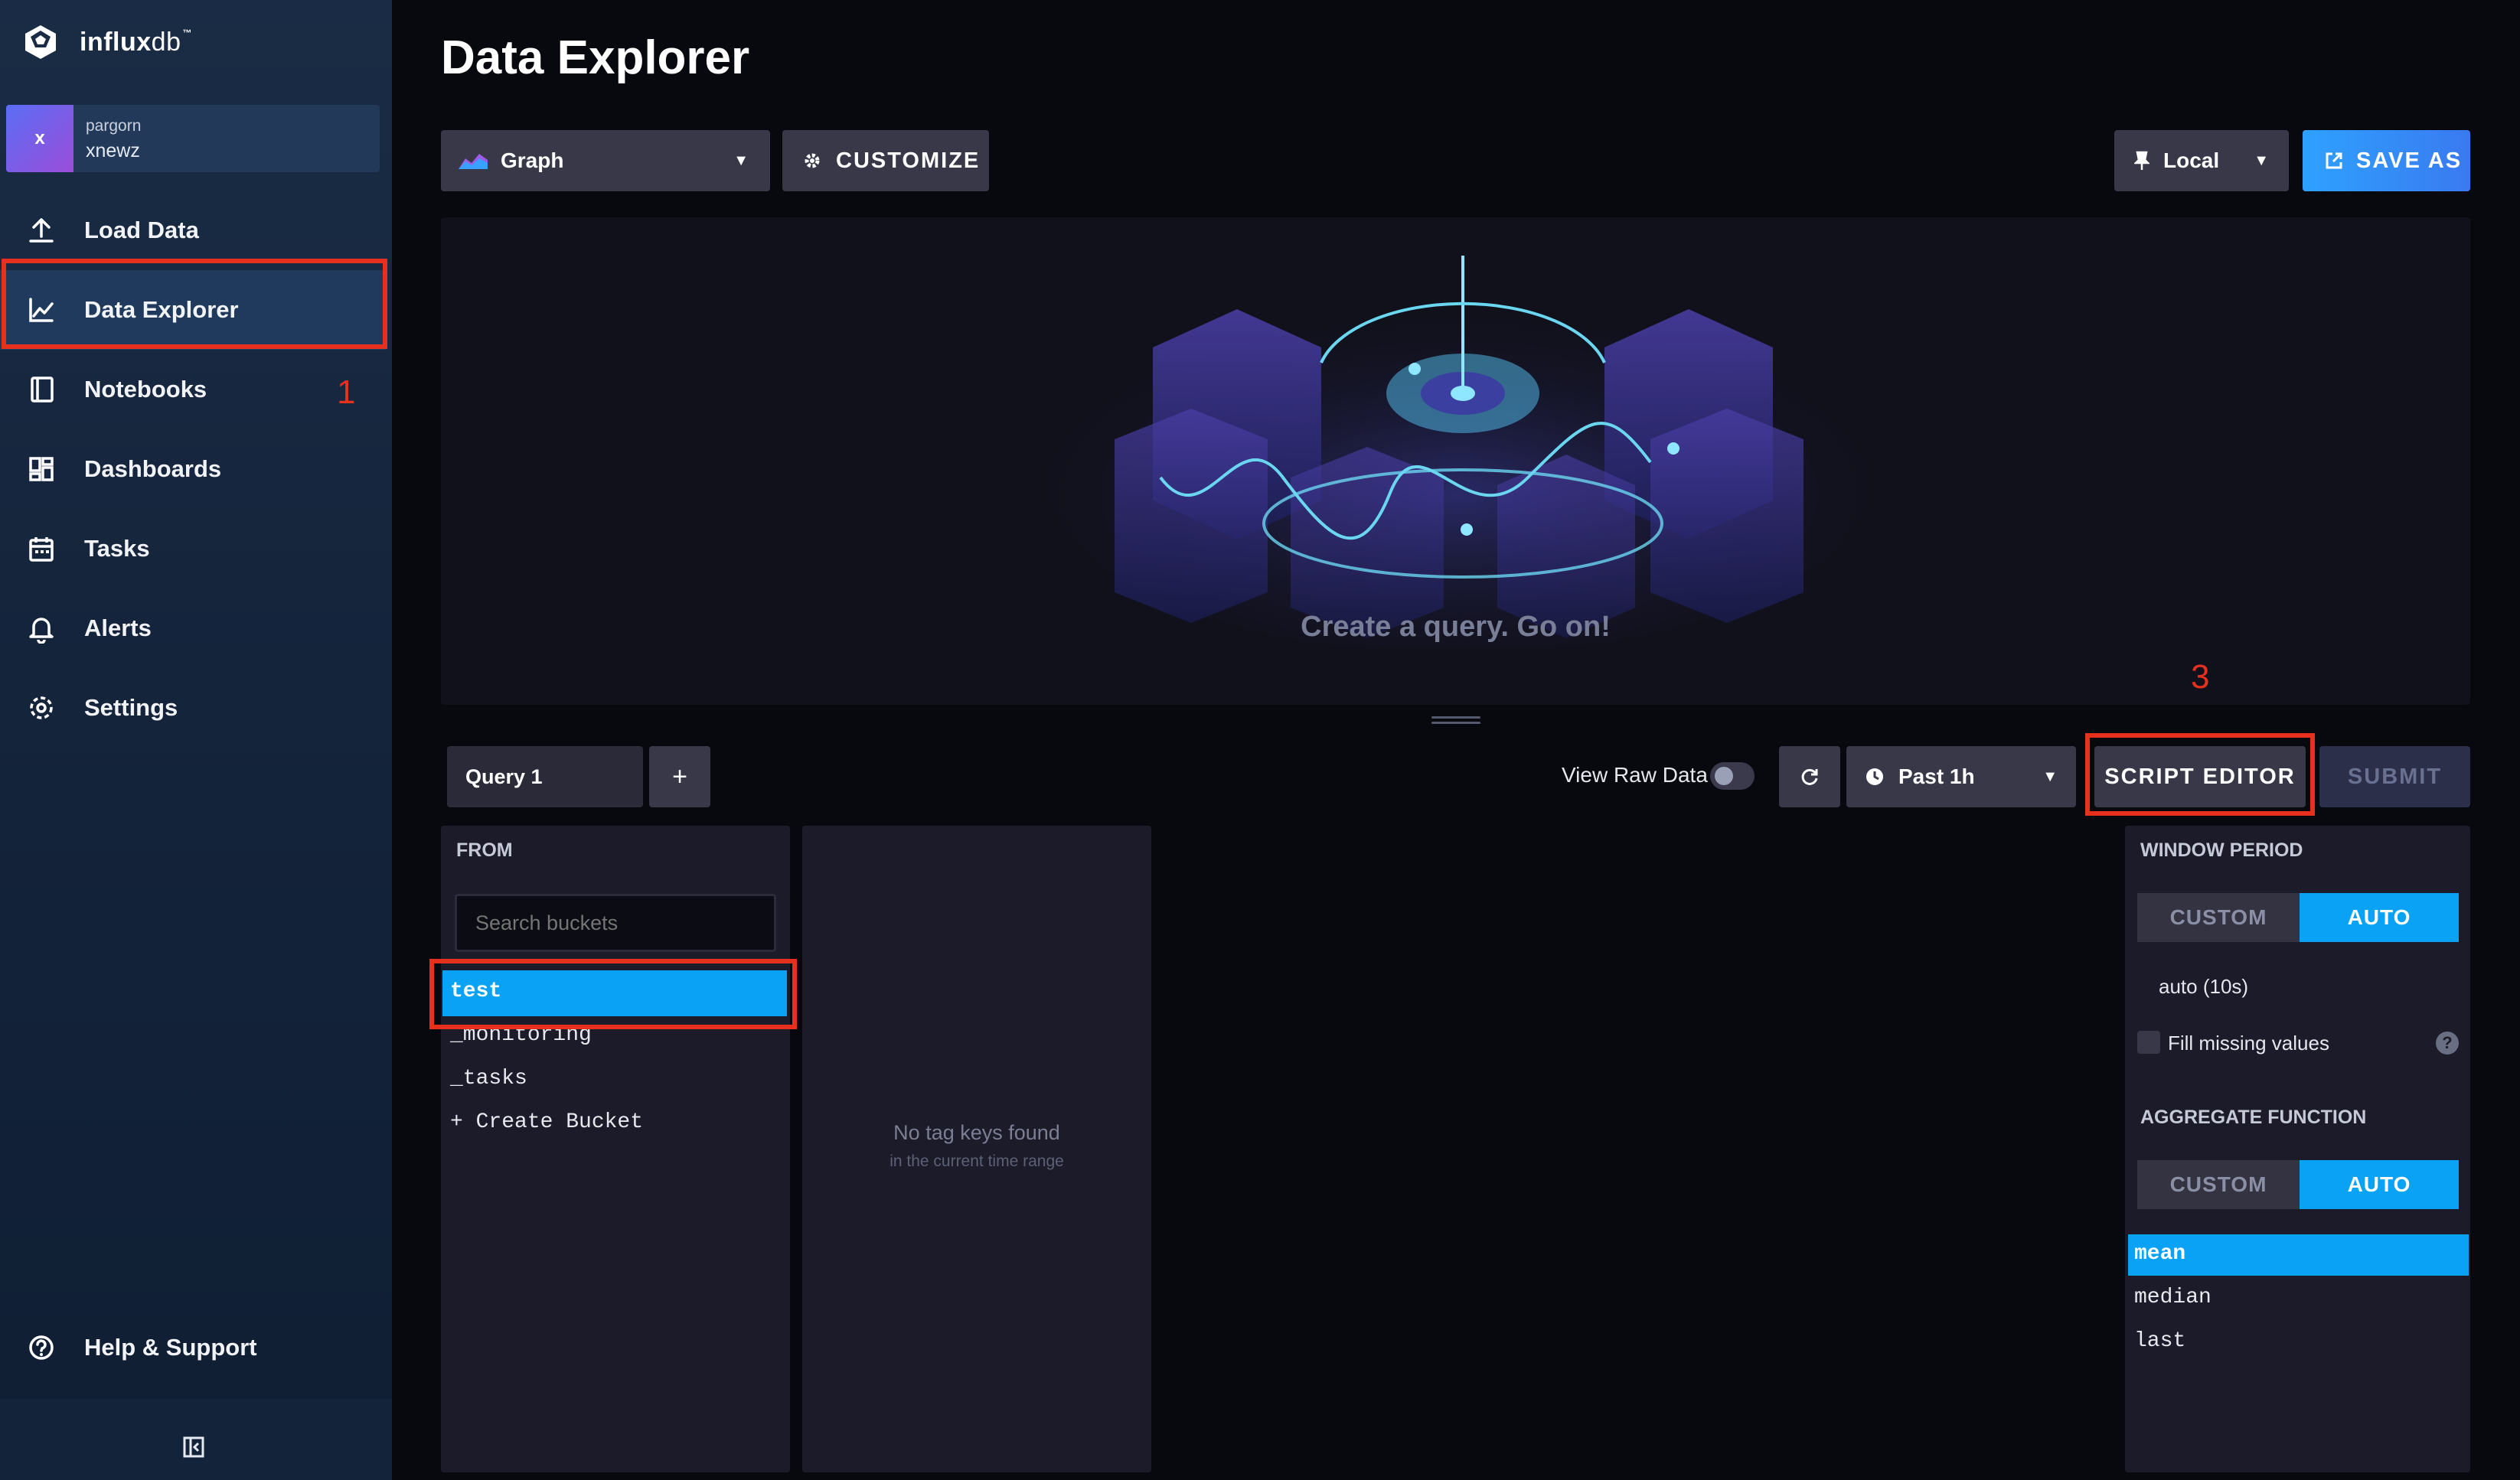 This screenshot has height=1480, width=2520. I want to click on customize-label: CUSTOMIZE, so click(908, 161).